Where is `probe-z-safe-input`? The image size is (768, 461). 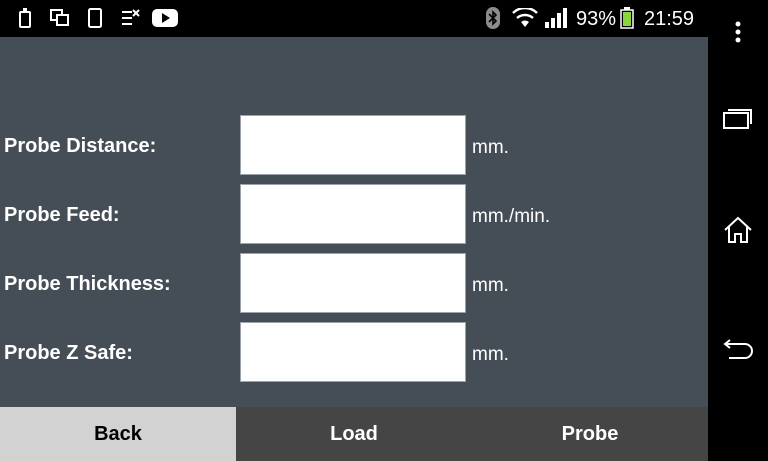 probe-z-safe-input is located at coordinates (353, 352).